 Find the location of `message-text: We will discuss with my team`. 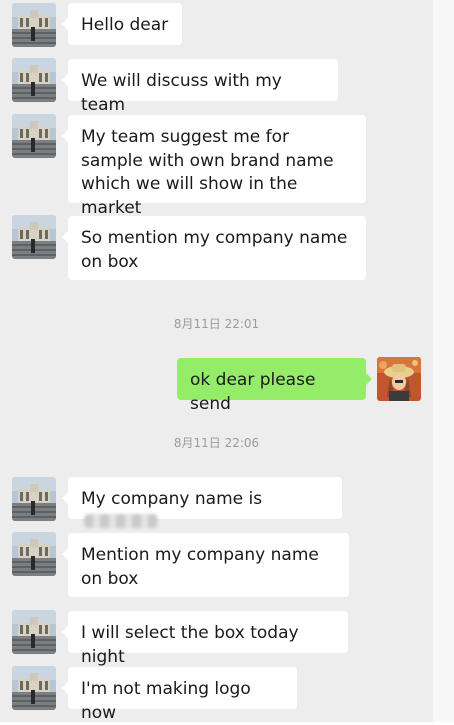

message-text: We will discuss with my team is located at coordinates (181, 93).